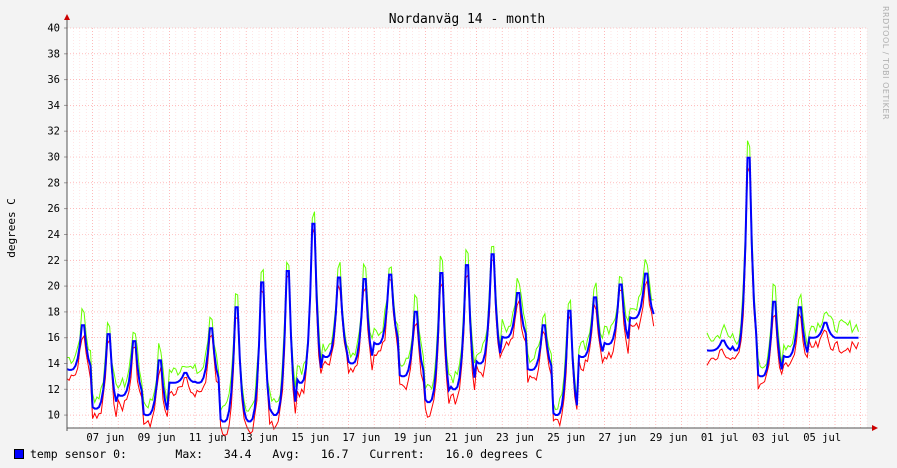 This screenshot has height=468, width=897. I want to click on x-tick-label: 01 jul, so click(720, 438).